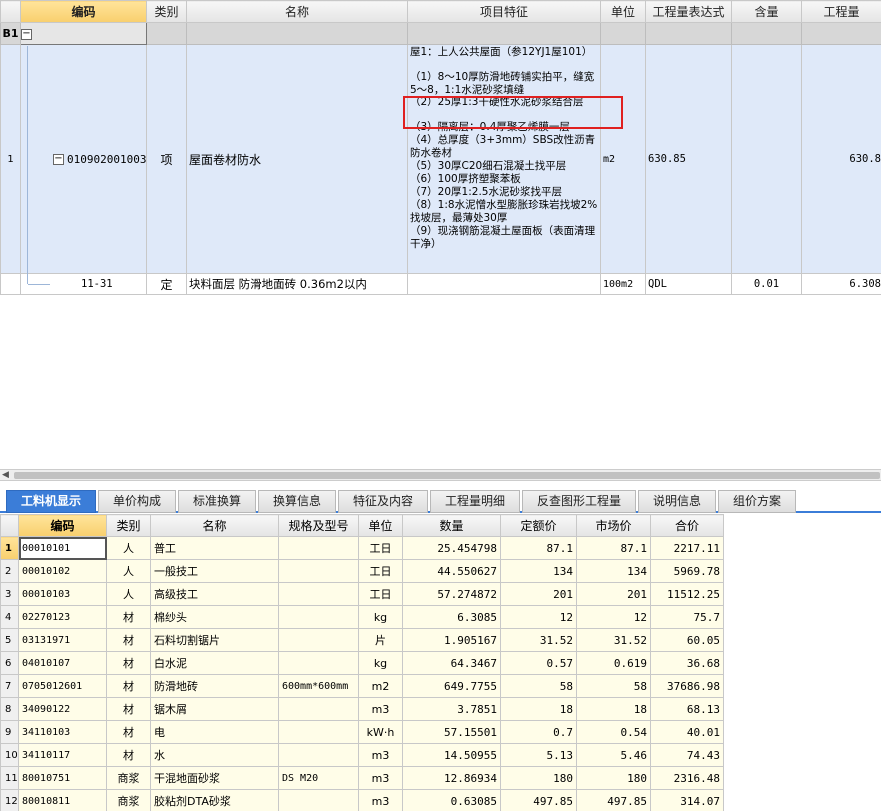 The width and height of the screenshot is (881, 811). What do you see at coordinates (214, 755) in the screenshot?
I see `resource-name: 水` at bounding box center [214, 755].